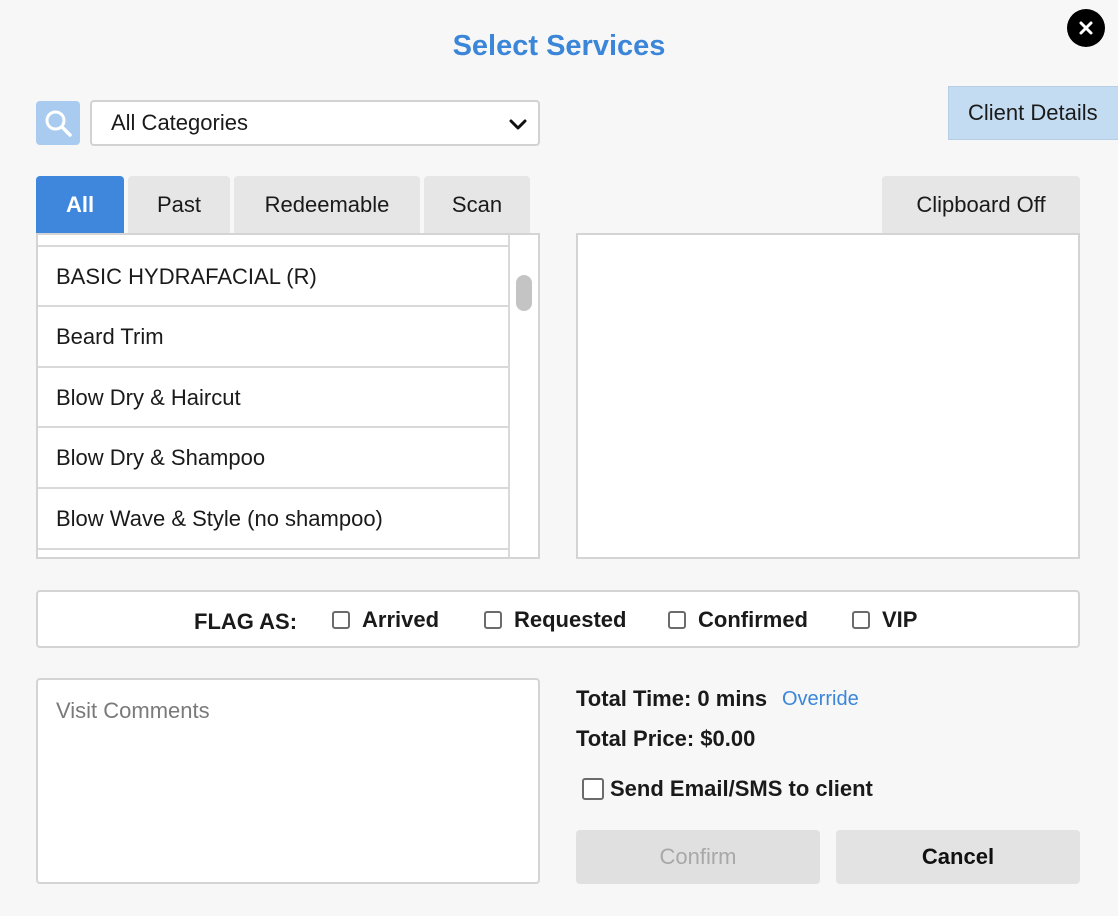  I want to click on flag-requested-option: Requested, so click(555, 620).